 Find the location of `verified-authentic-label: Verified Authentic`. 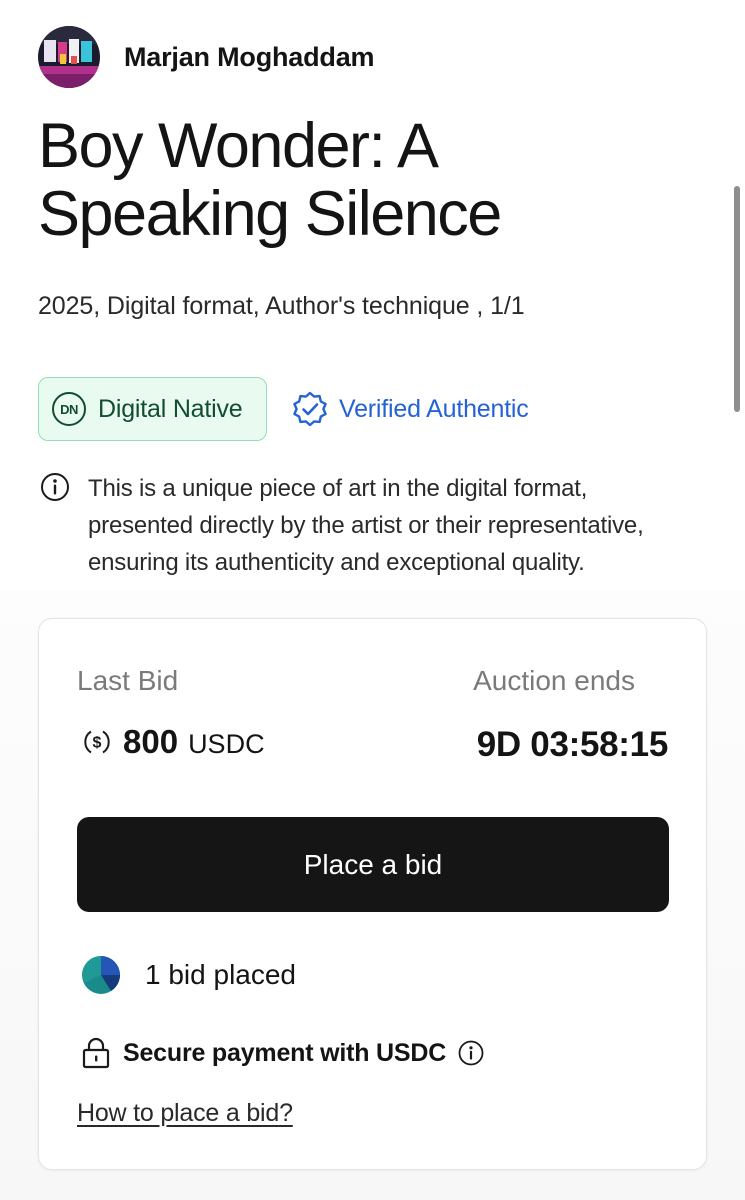

verified-authentic-label: Verified Authentic is located at coordinates (434, 408).